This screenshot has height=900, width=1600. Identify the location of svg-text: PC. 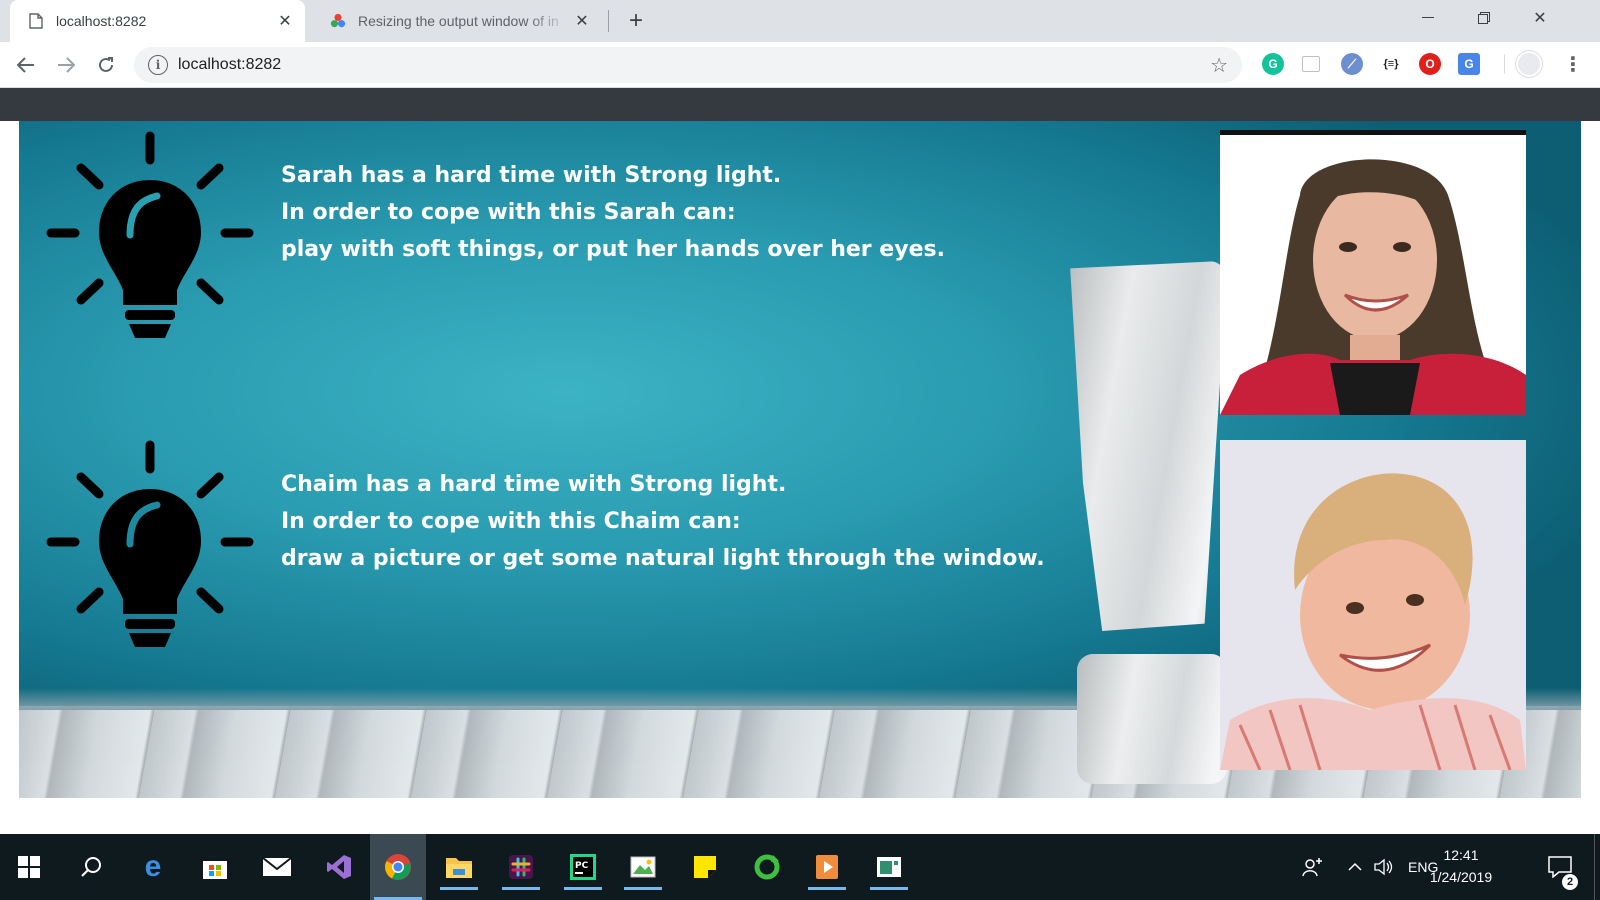
(582, 866).